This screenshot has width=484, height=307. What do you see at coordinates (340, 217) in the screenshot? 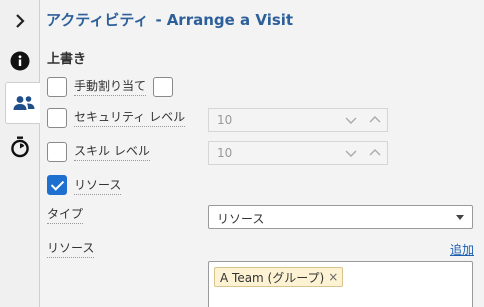
I see `type-select: リソース` at bounding box center [340, 217].